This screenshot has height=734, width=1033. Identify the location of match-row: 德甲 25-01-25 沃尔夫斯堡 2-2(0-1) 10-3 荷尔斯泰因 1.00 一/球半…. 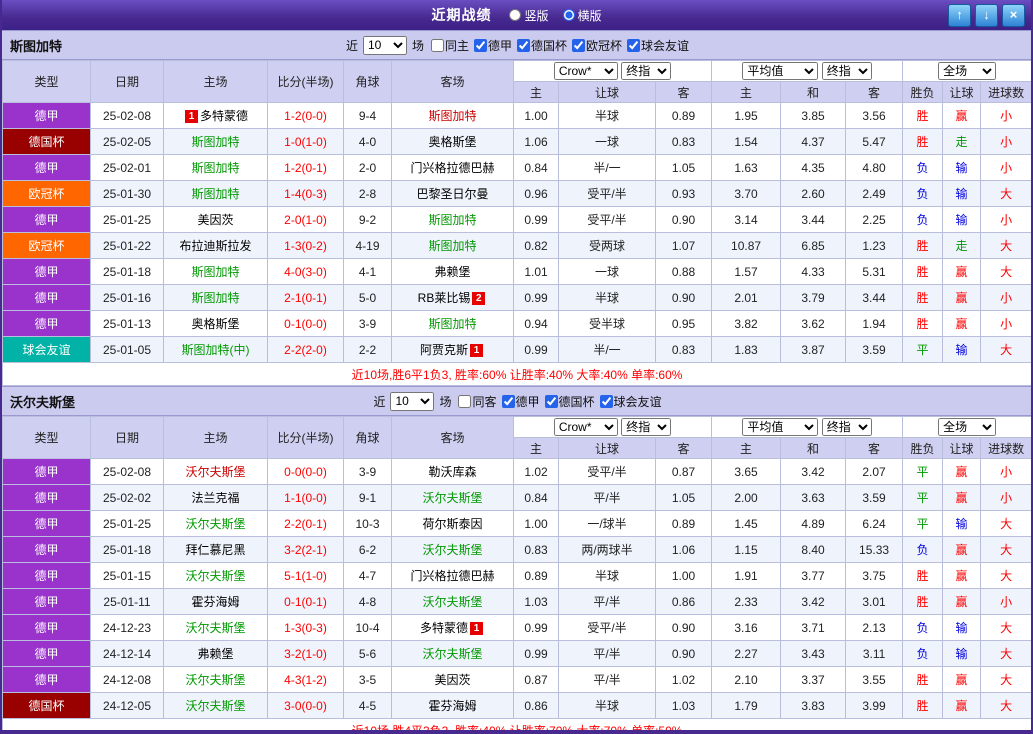
(516, 523).